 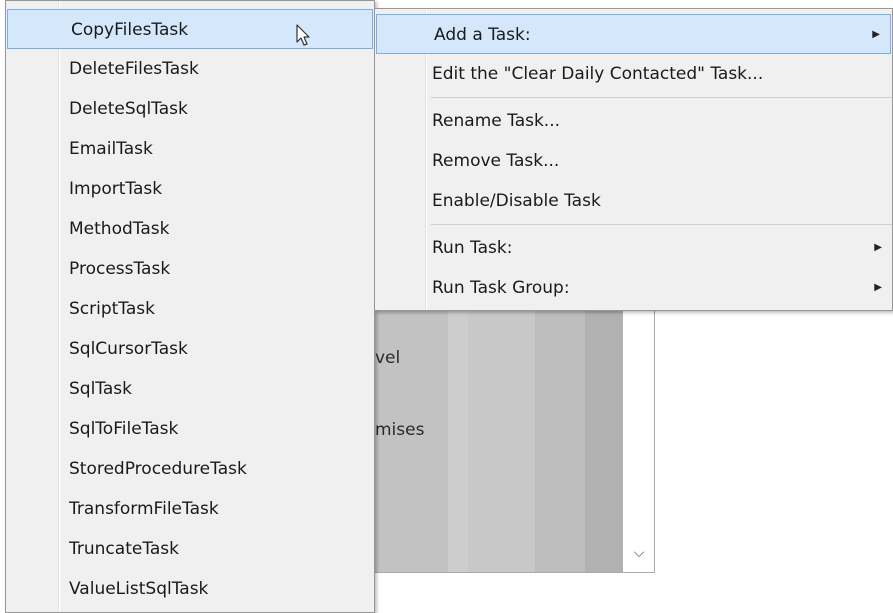 What do you see at coordinates (190, 269) in the screenshot?
I see `menu-item-process-task: ProcessTask` at bounding box center [190, 269].